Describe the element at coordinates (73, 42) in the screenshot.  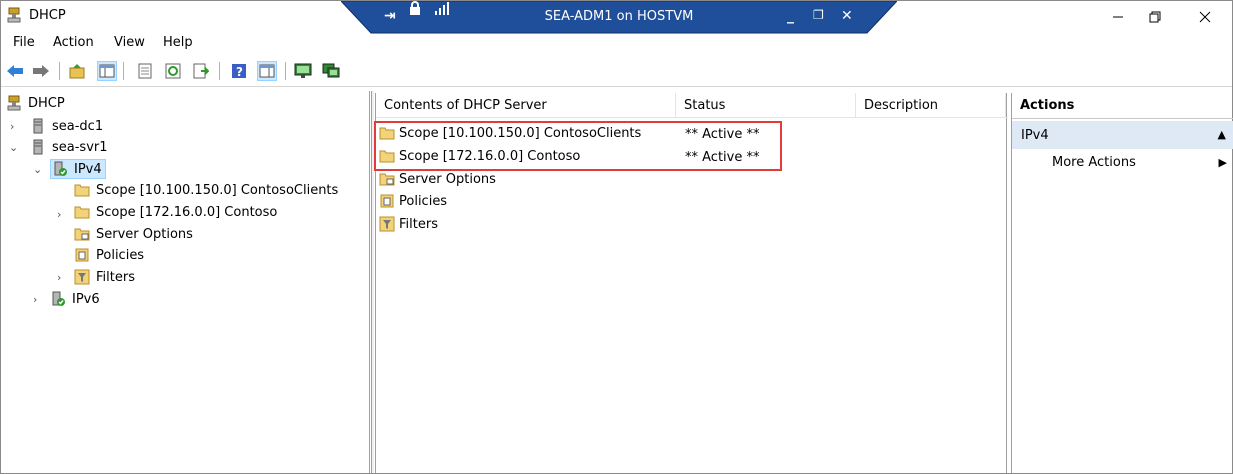
I see `menu-action: Action` at that location.